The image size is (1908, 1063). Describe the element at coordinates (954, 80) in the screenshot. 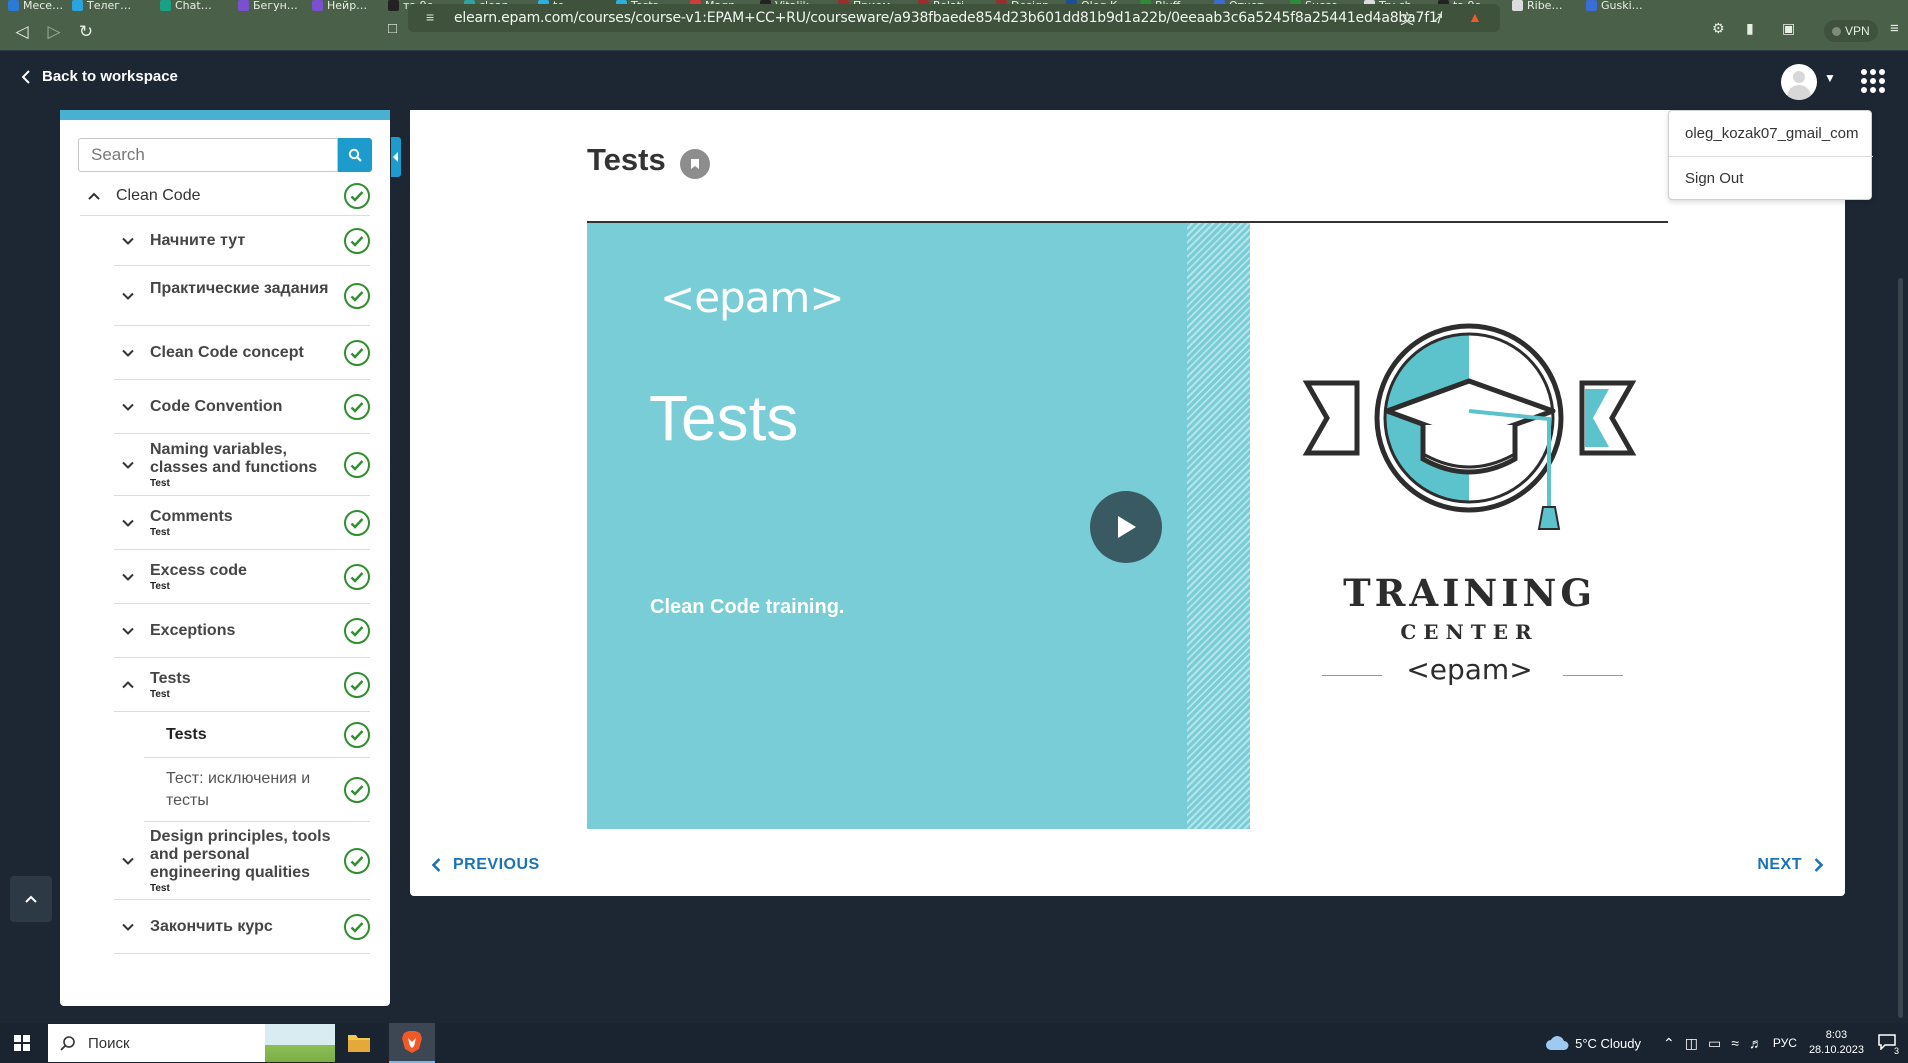

I see `lms-header: Back to workspace ▼` at that location.